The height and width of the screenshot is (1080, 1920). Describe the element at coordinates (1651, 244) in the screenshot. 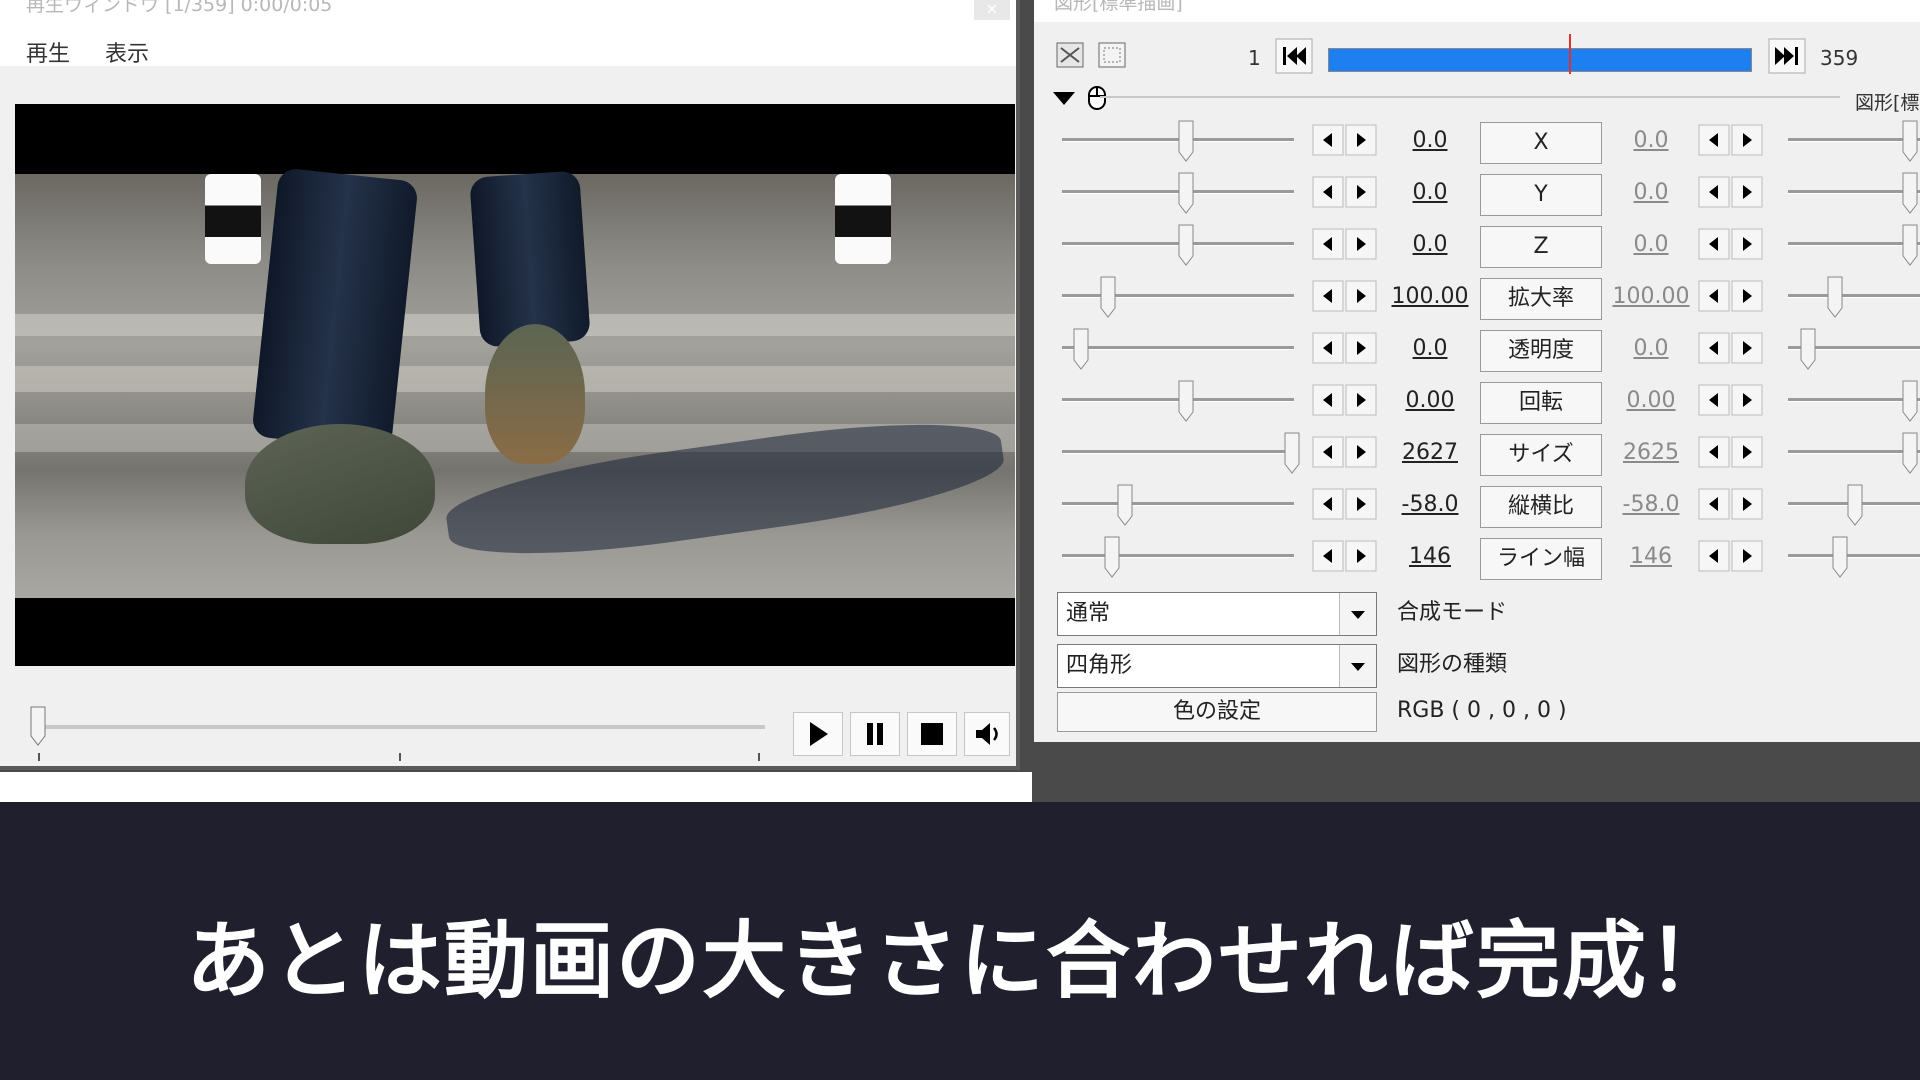

I see `param-z-end: 0.0` at that location.